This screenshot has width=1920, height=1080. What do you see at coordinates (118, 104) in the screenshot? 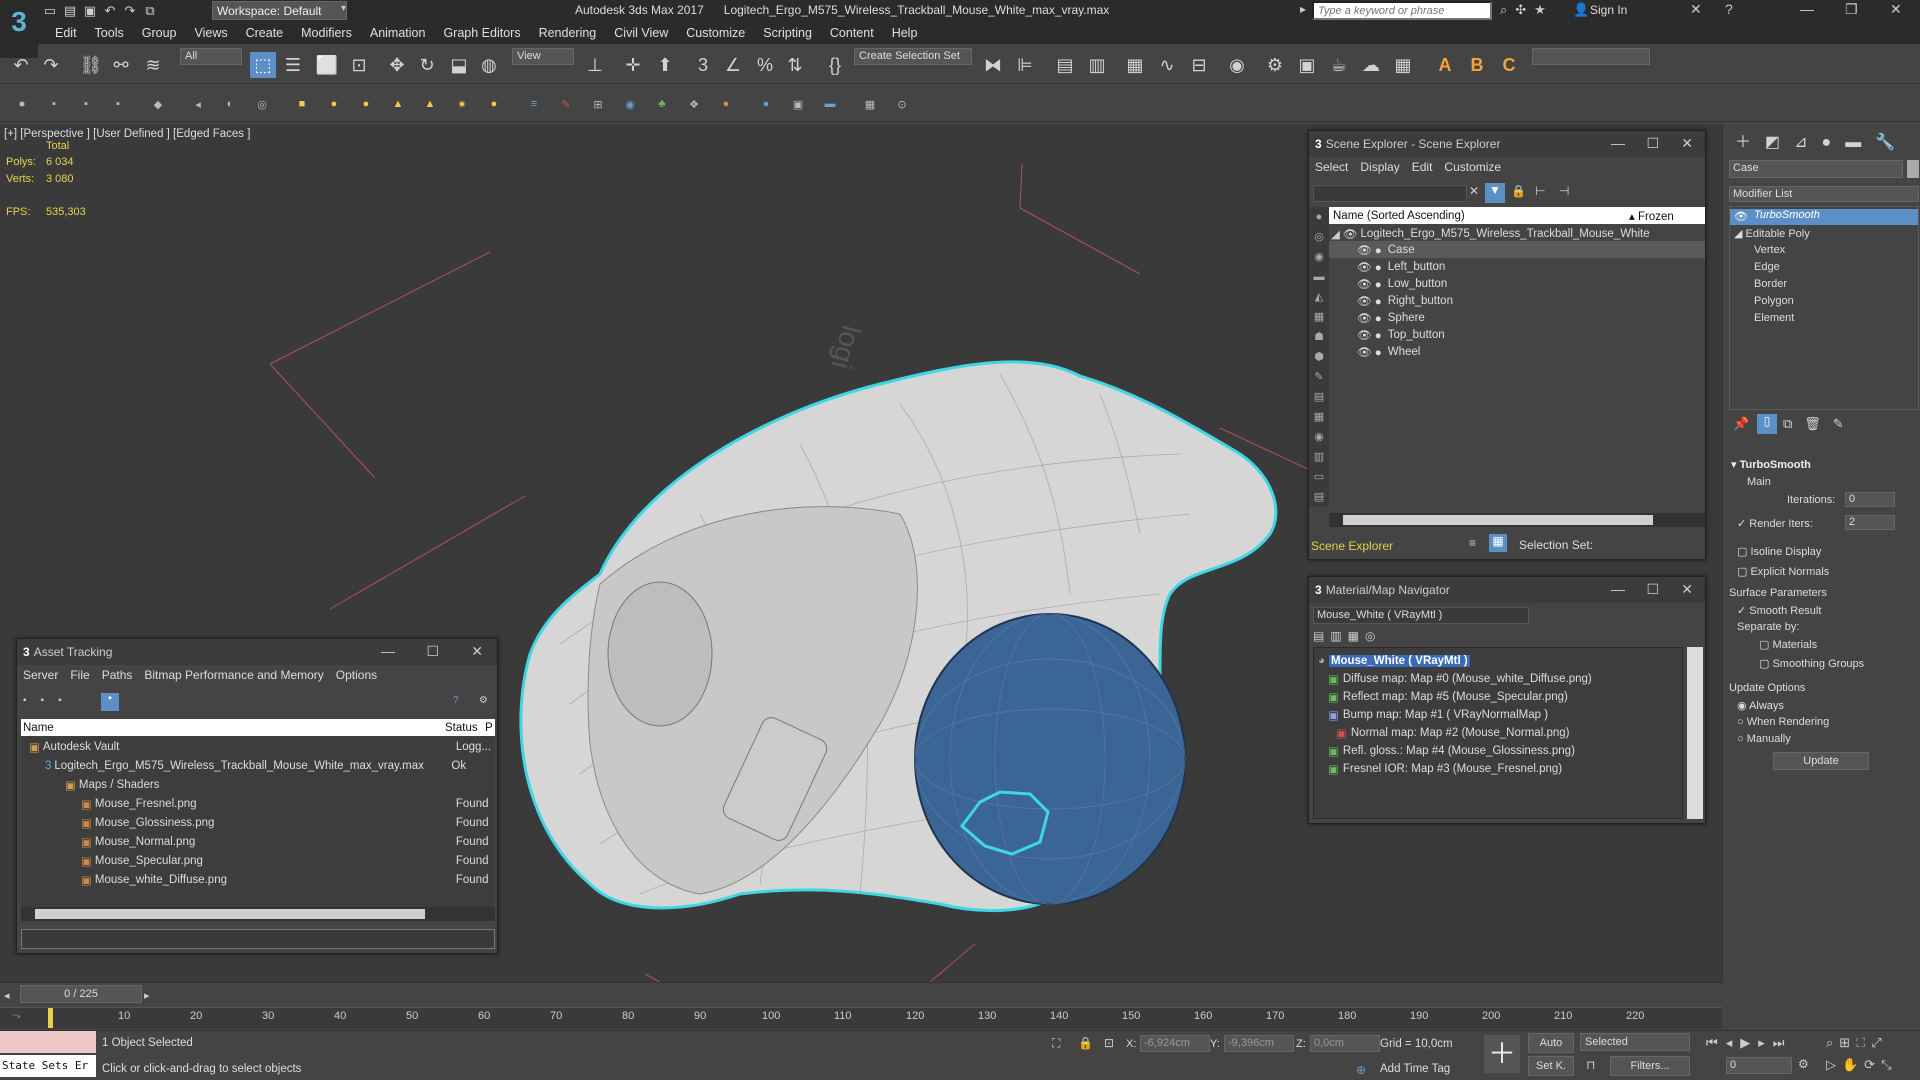
I see `tool-icon-4: ▪` at bounding box center [118, 104].